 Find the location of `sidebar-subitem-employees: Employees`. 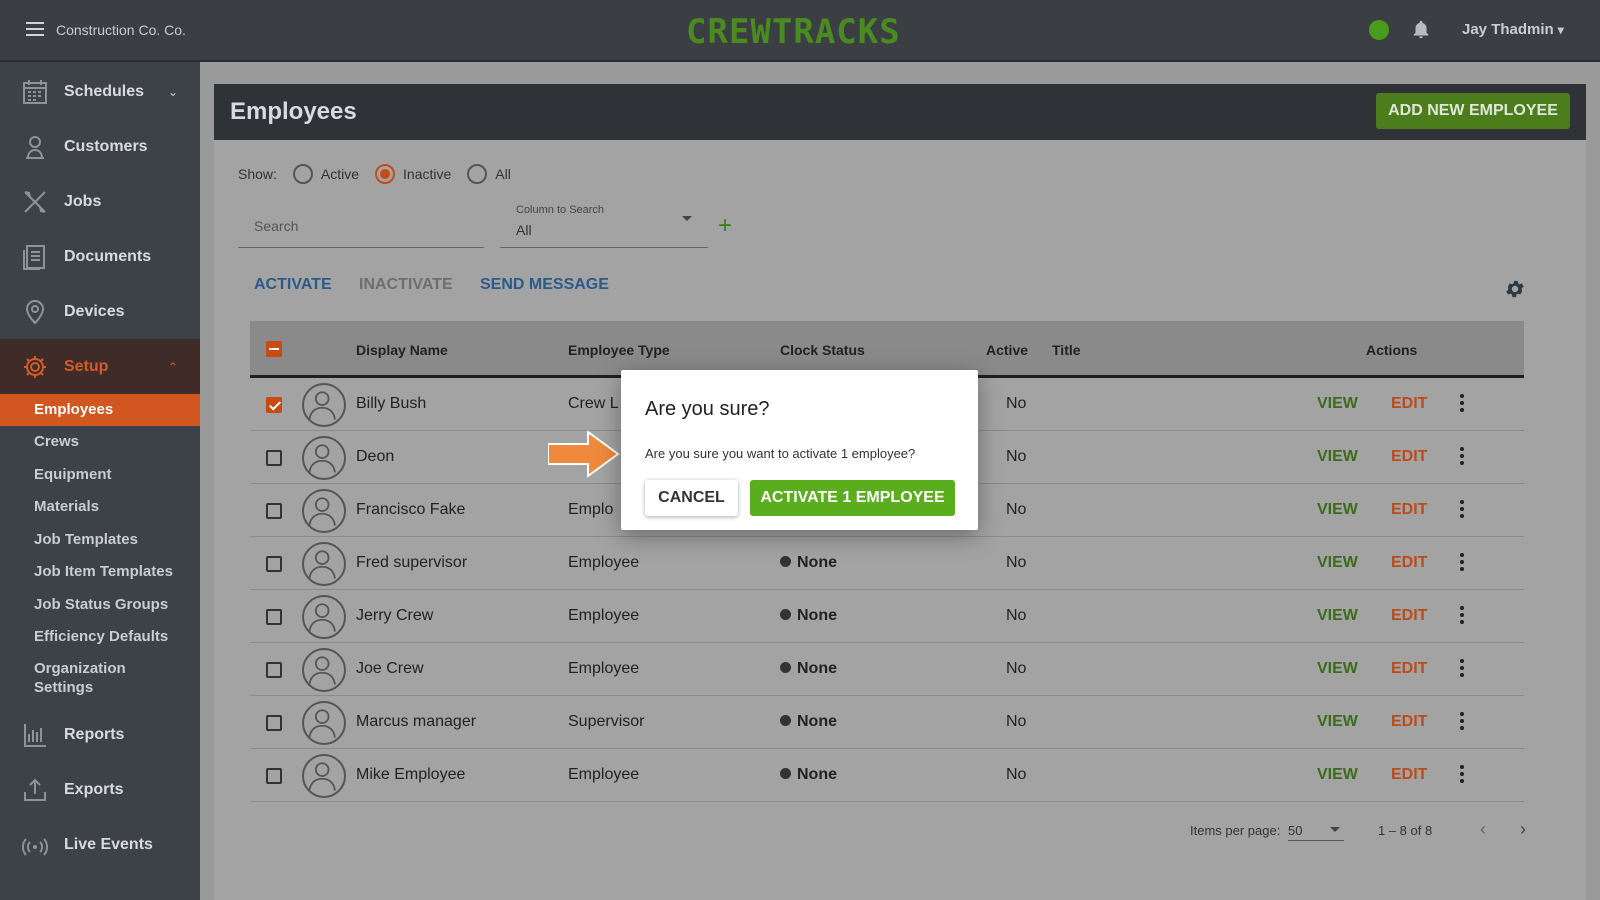

sidebar-subitem-employees: Employees is located at coordinates (100, 410).